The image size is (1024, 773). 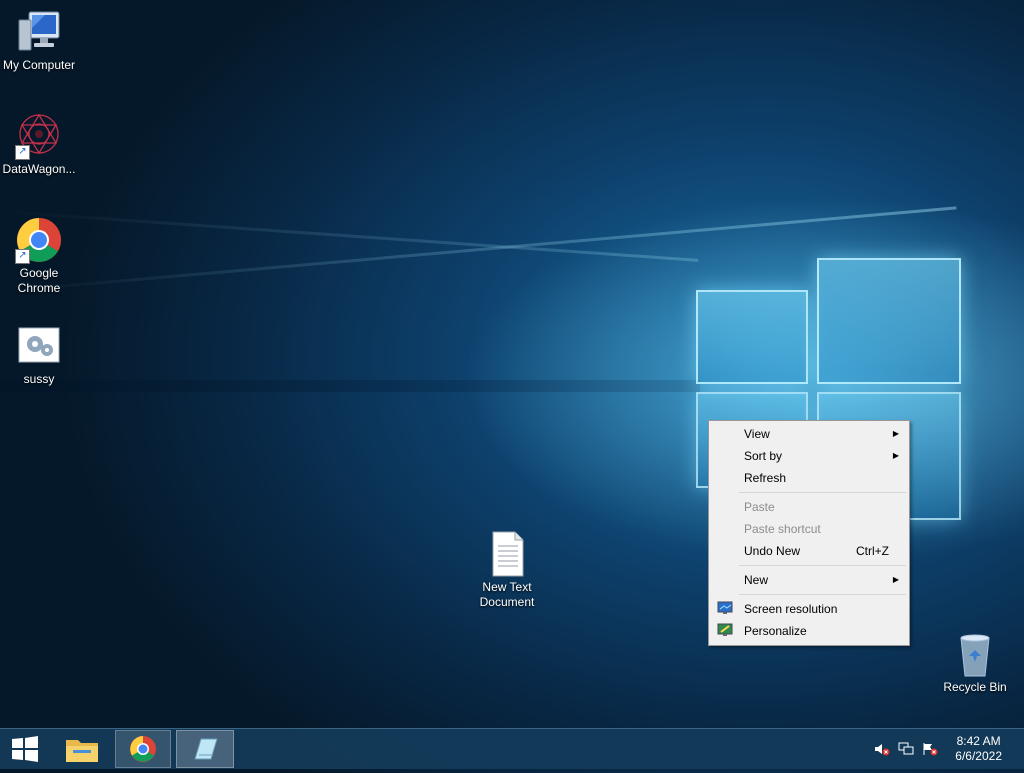 I want to click on taskbar-notepad, so click(x=205, y=749).